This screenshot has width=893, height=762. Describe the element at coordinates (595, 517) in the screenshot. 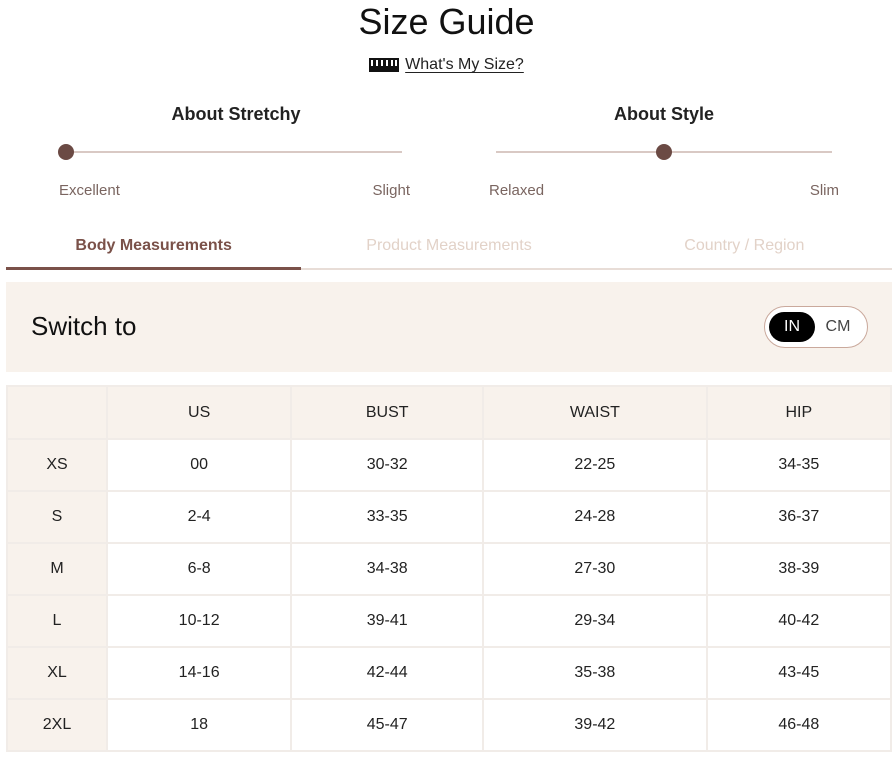

I see `table-cell: 24-28` at that location.